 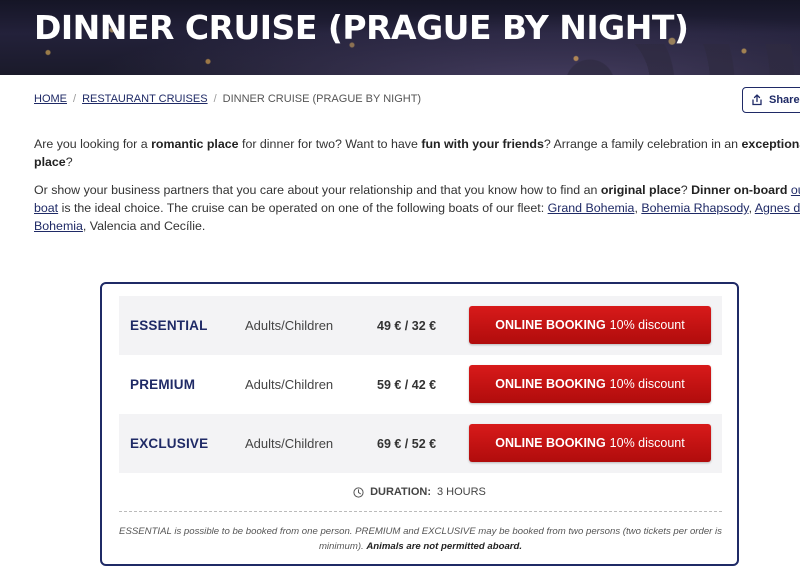 I want to click on grand-bohemia-link: Grand Bohemia, so click(x=591, y=208).